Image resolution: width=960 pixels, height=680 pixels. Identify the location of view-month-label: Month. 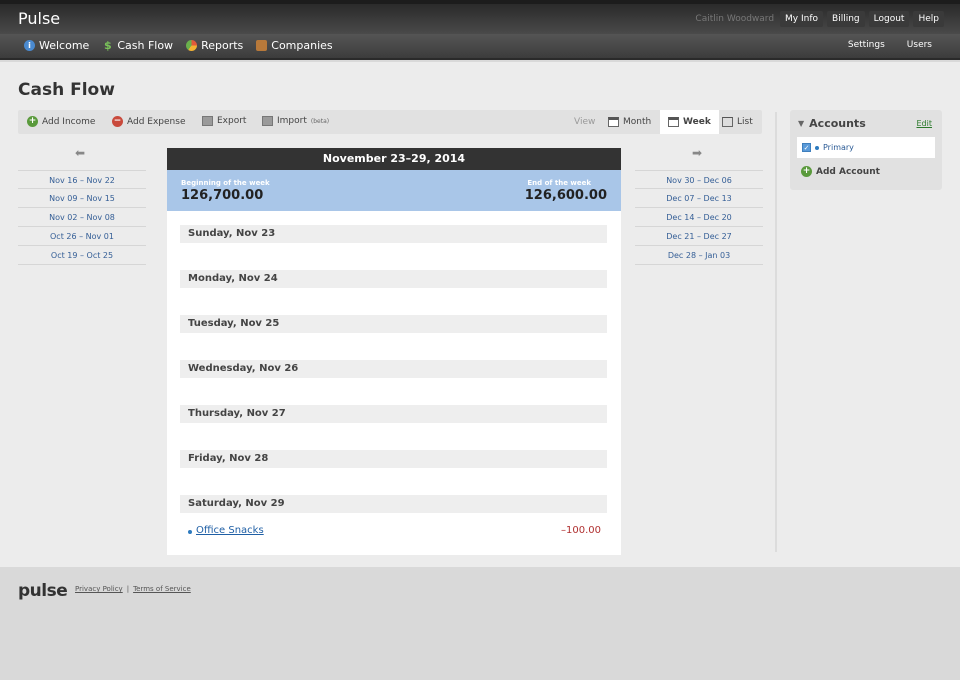
(637, 122).